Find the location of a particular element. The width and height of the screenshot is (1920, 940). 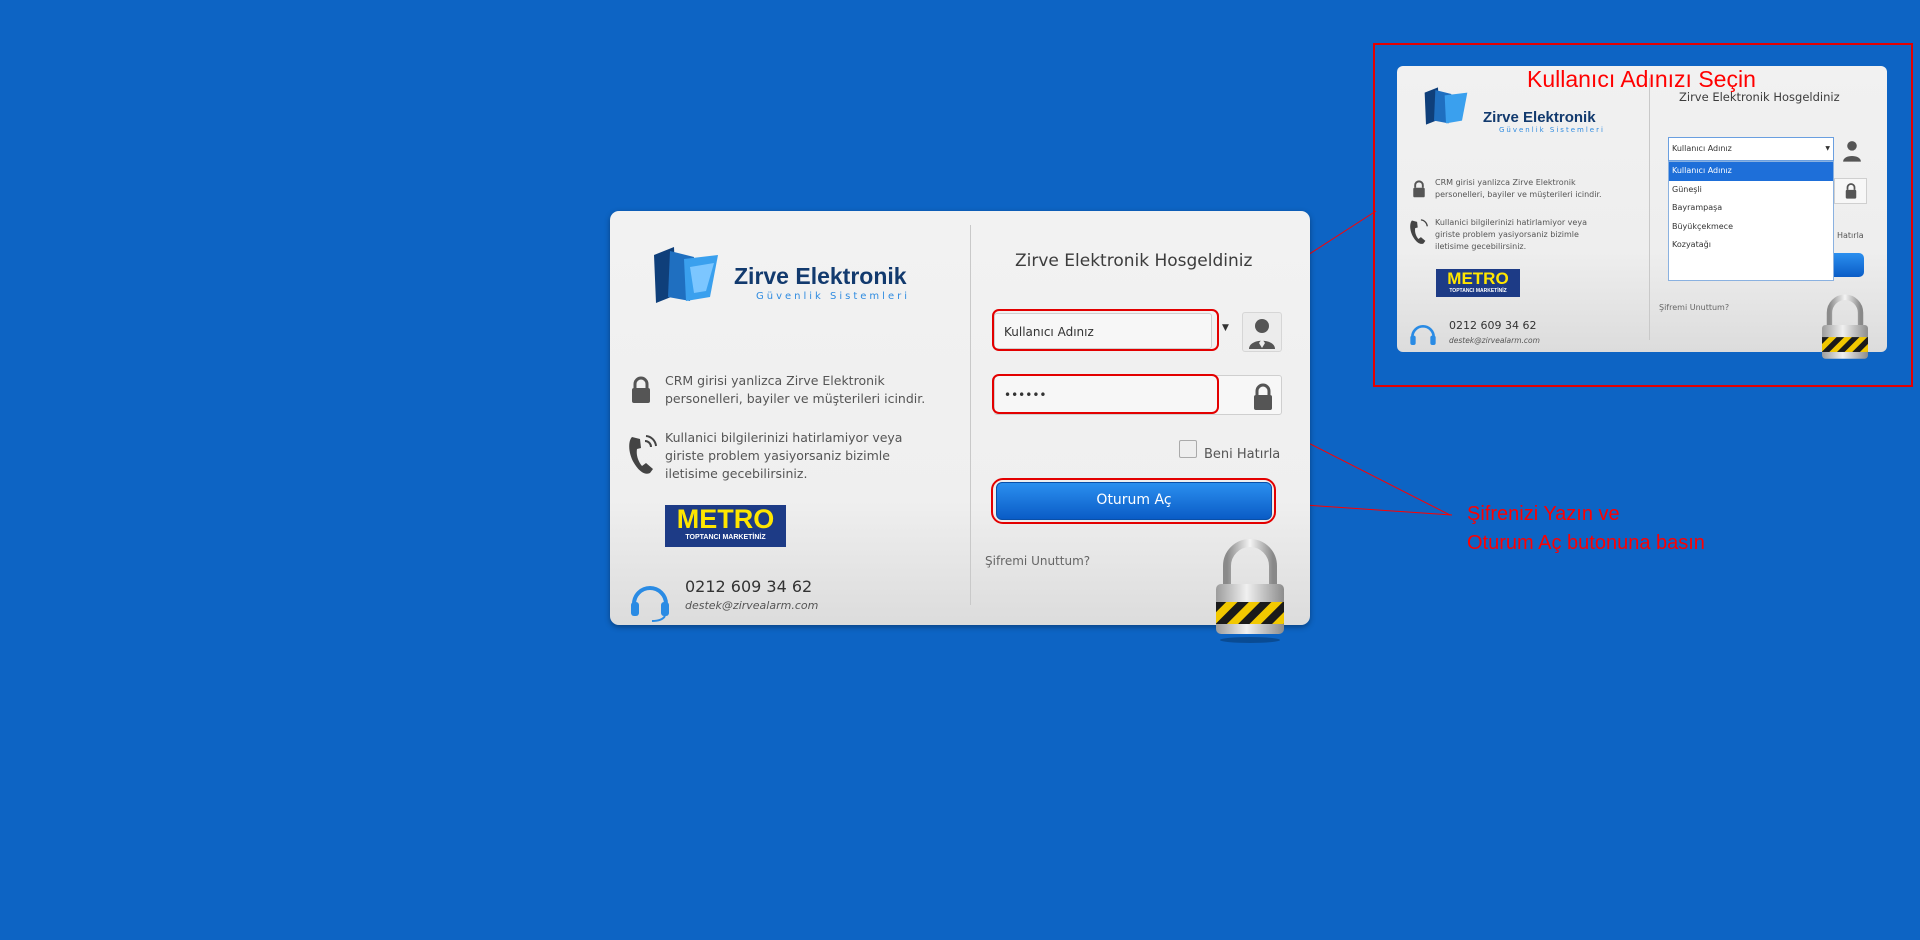

user-icon-box is located at coordinates (1262, 332).